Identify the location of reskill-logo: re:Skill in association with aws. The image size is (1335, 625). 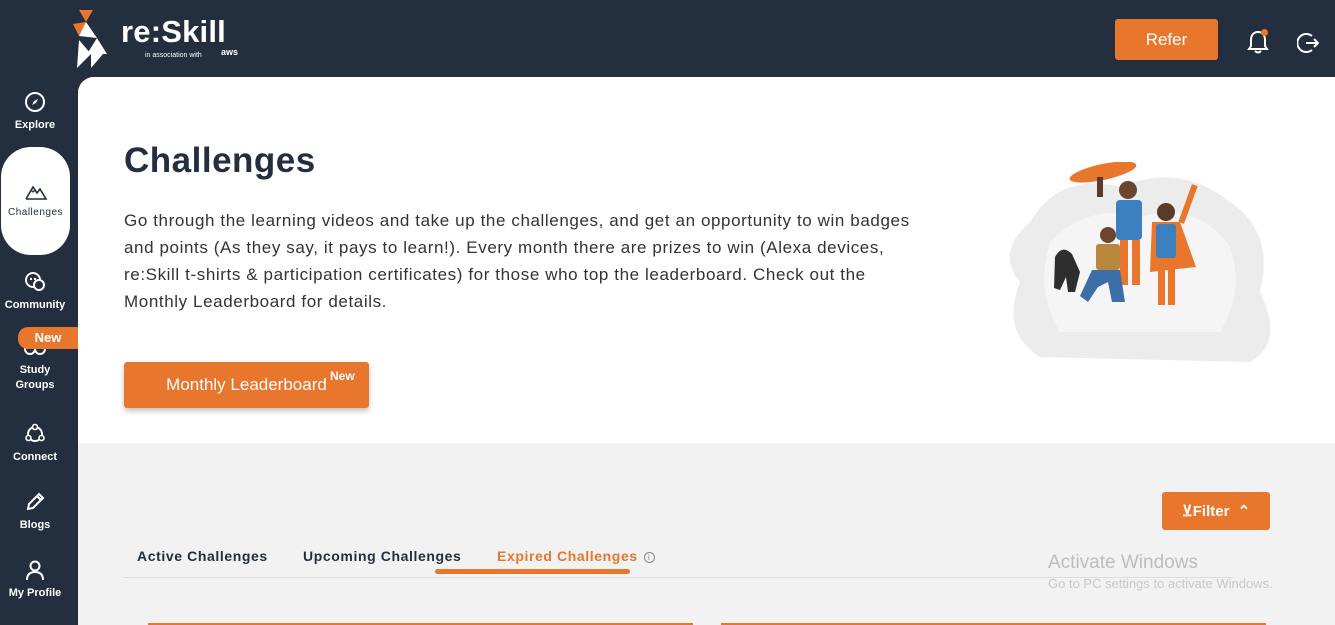
(158, 40).